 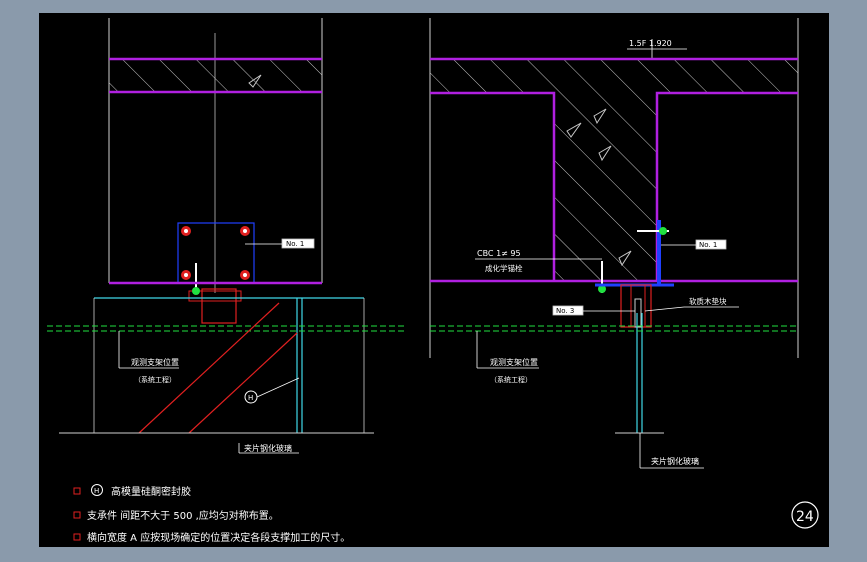 I want to click on left-glass-label: 夹片钢化玻璃, so click(x=268, y=448).